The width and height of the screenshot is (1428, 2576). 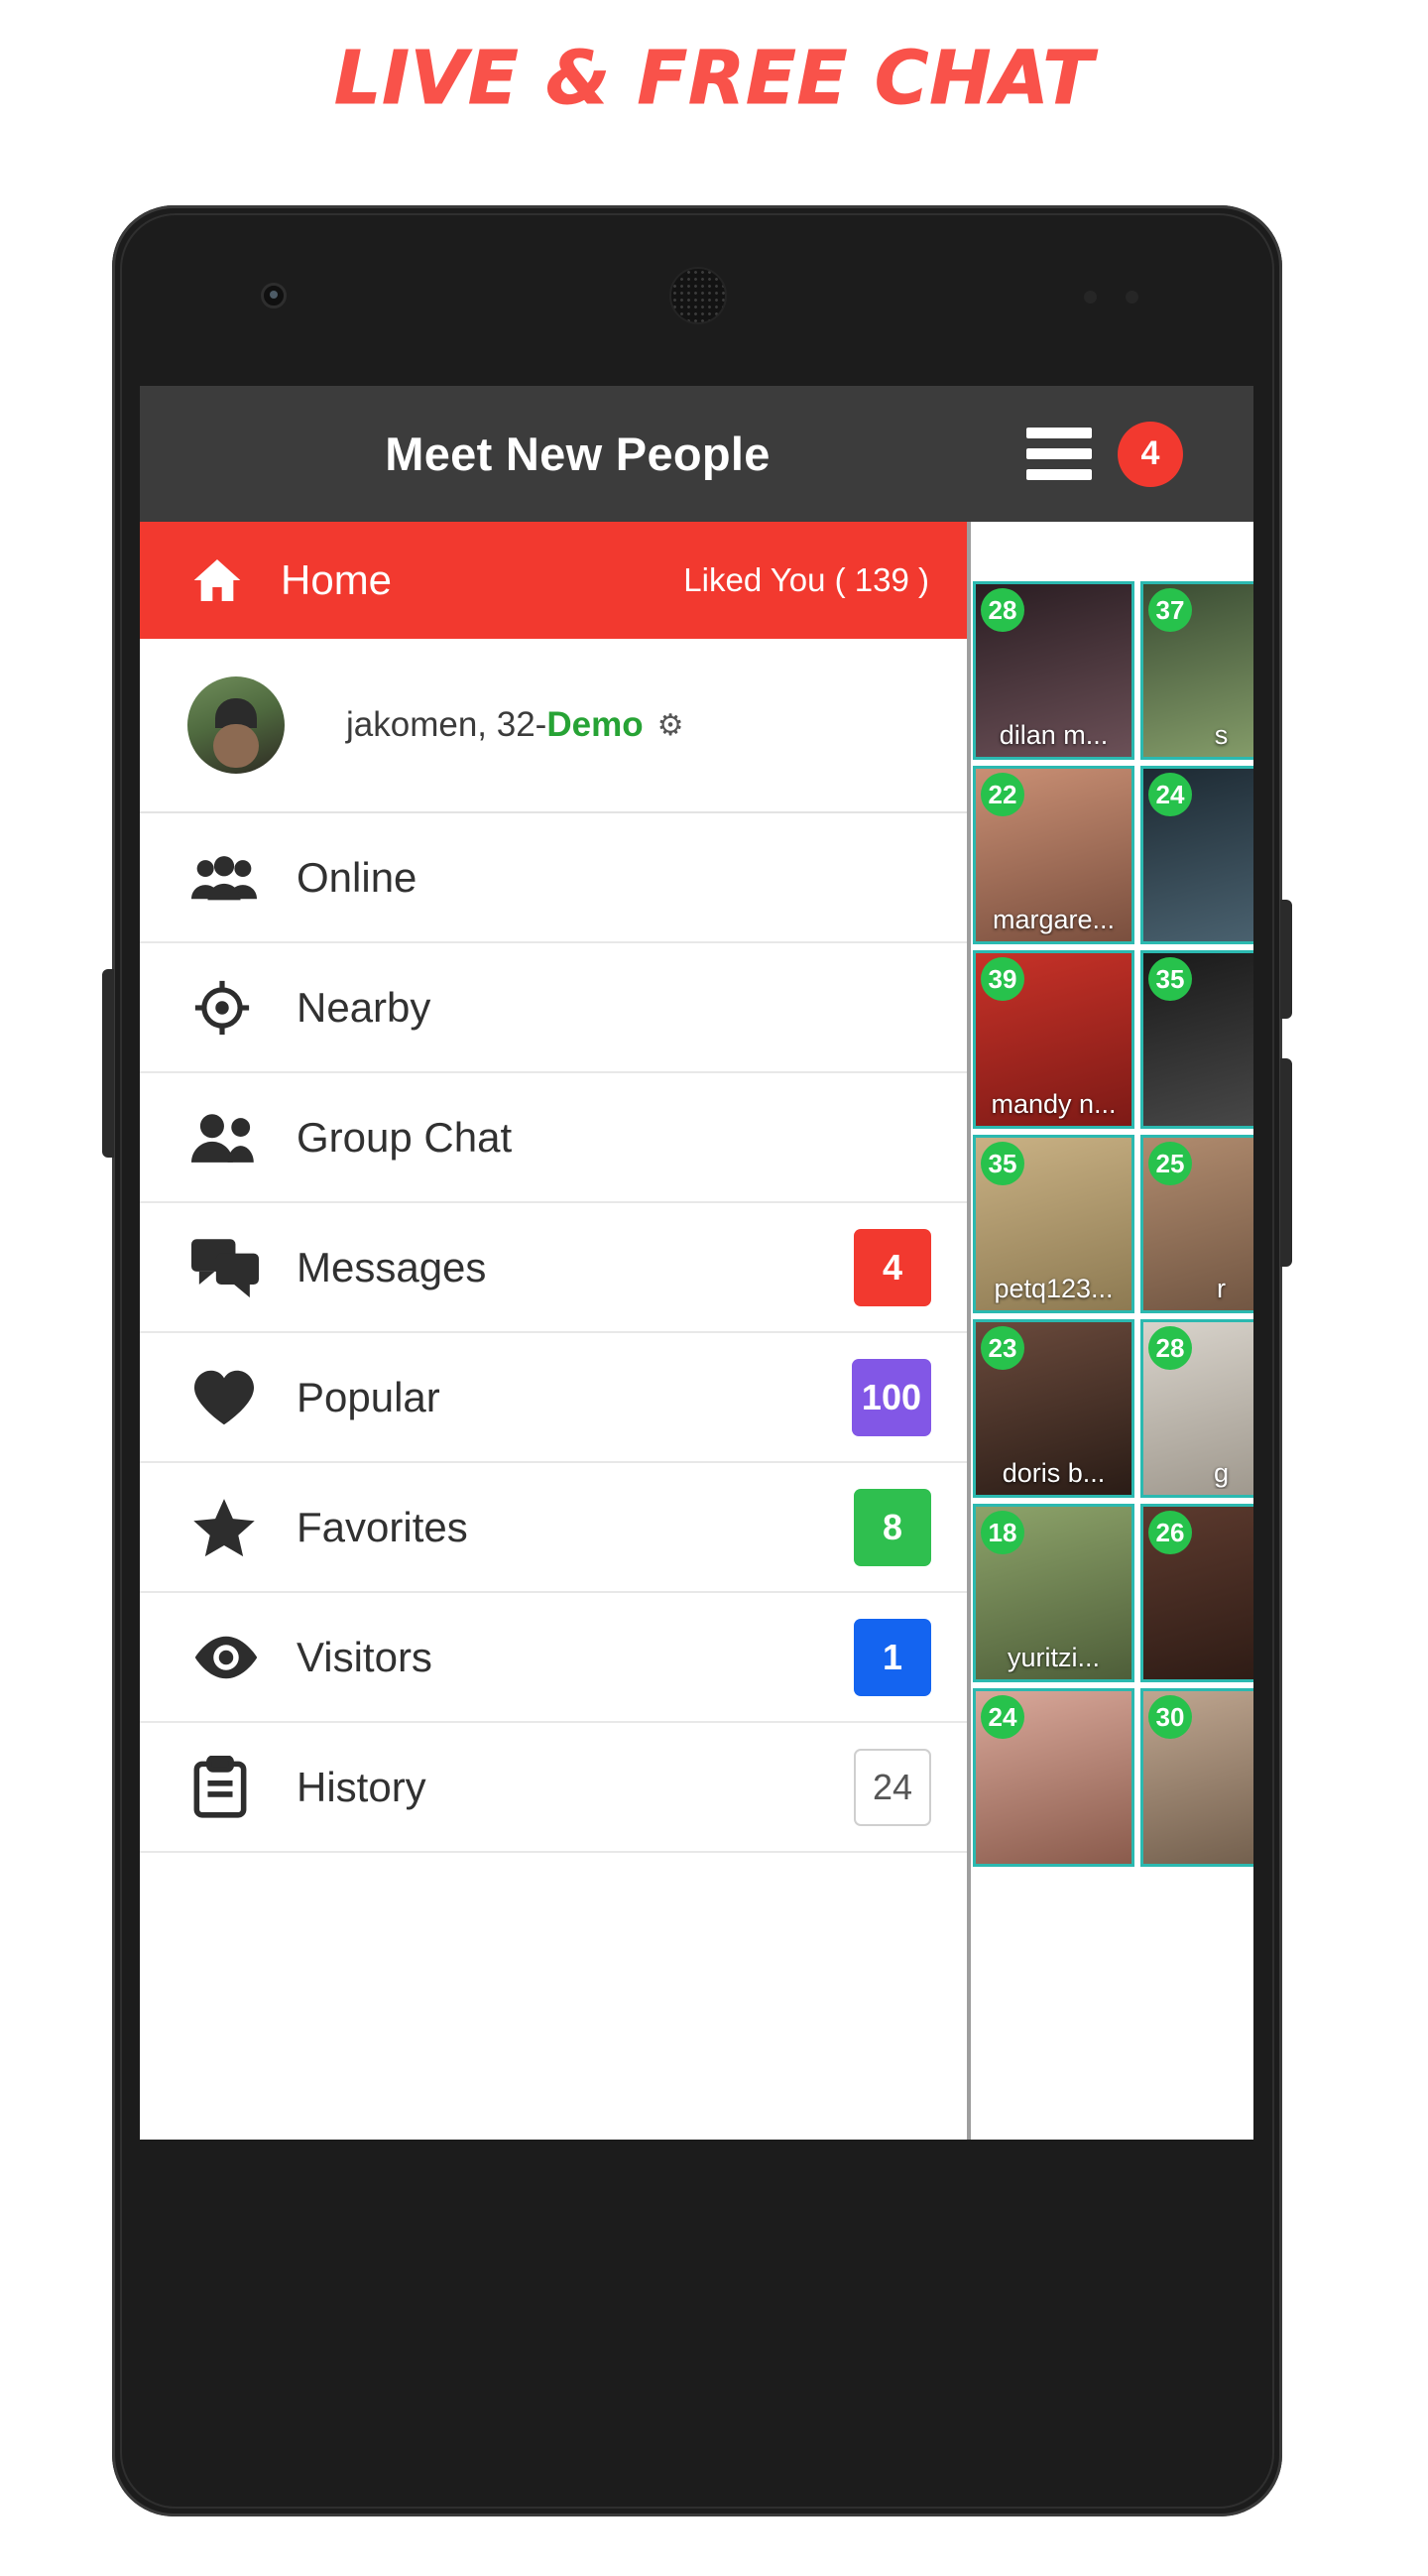 What do you see at coordinates (441, 724) in the screenshot?
I see `profile-name: jakomen, 32` at bounding box center [441, 724].